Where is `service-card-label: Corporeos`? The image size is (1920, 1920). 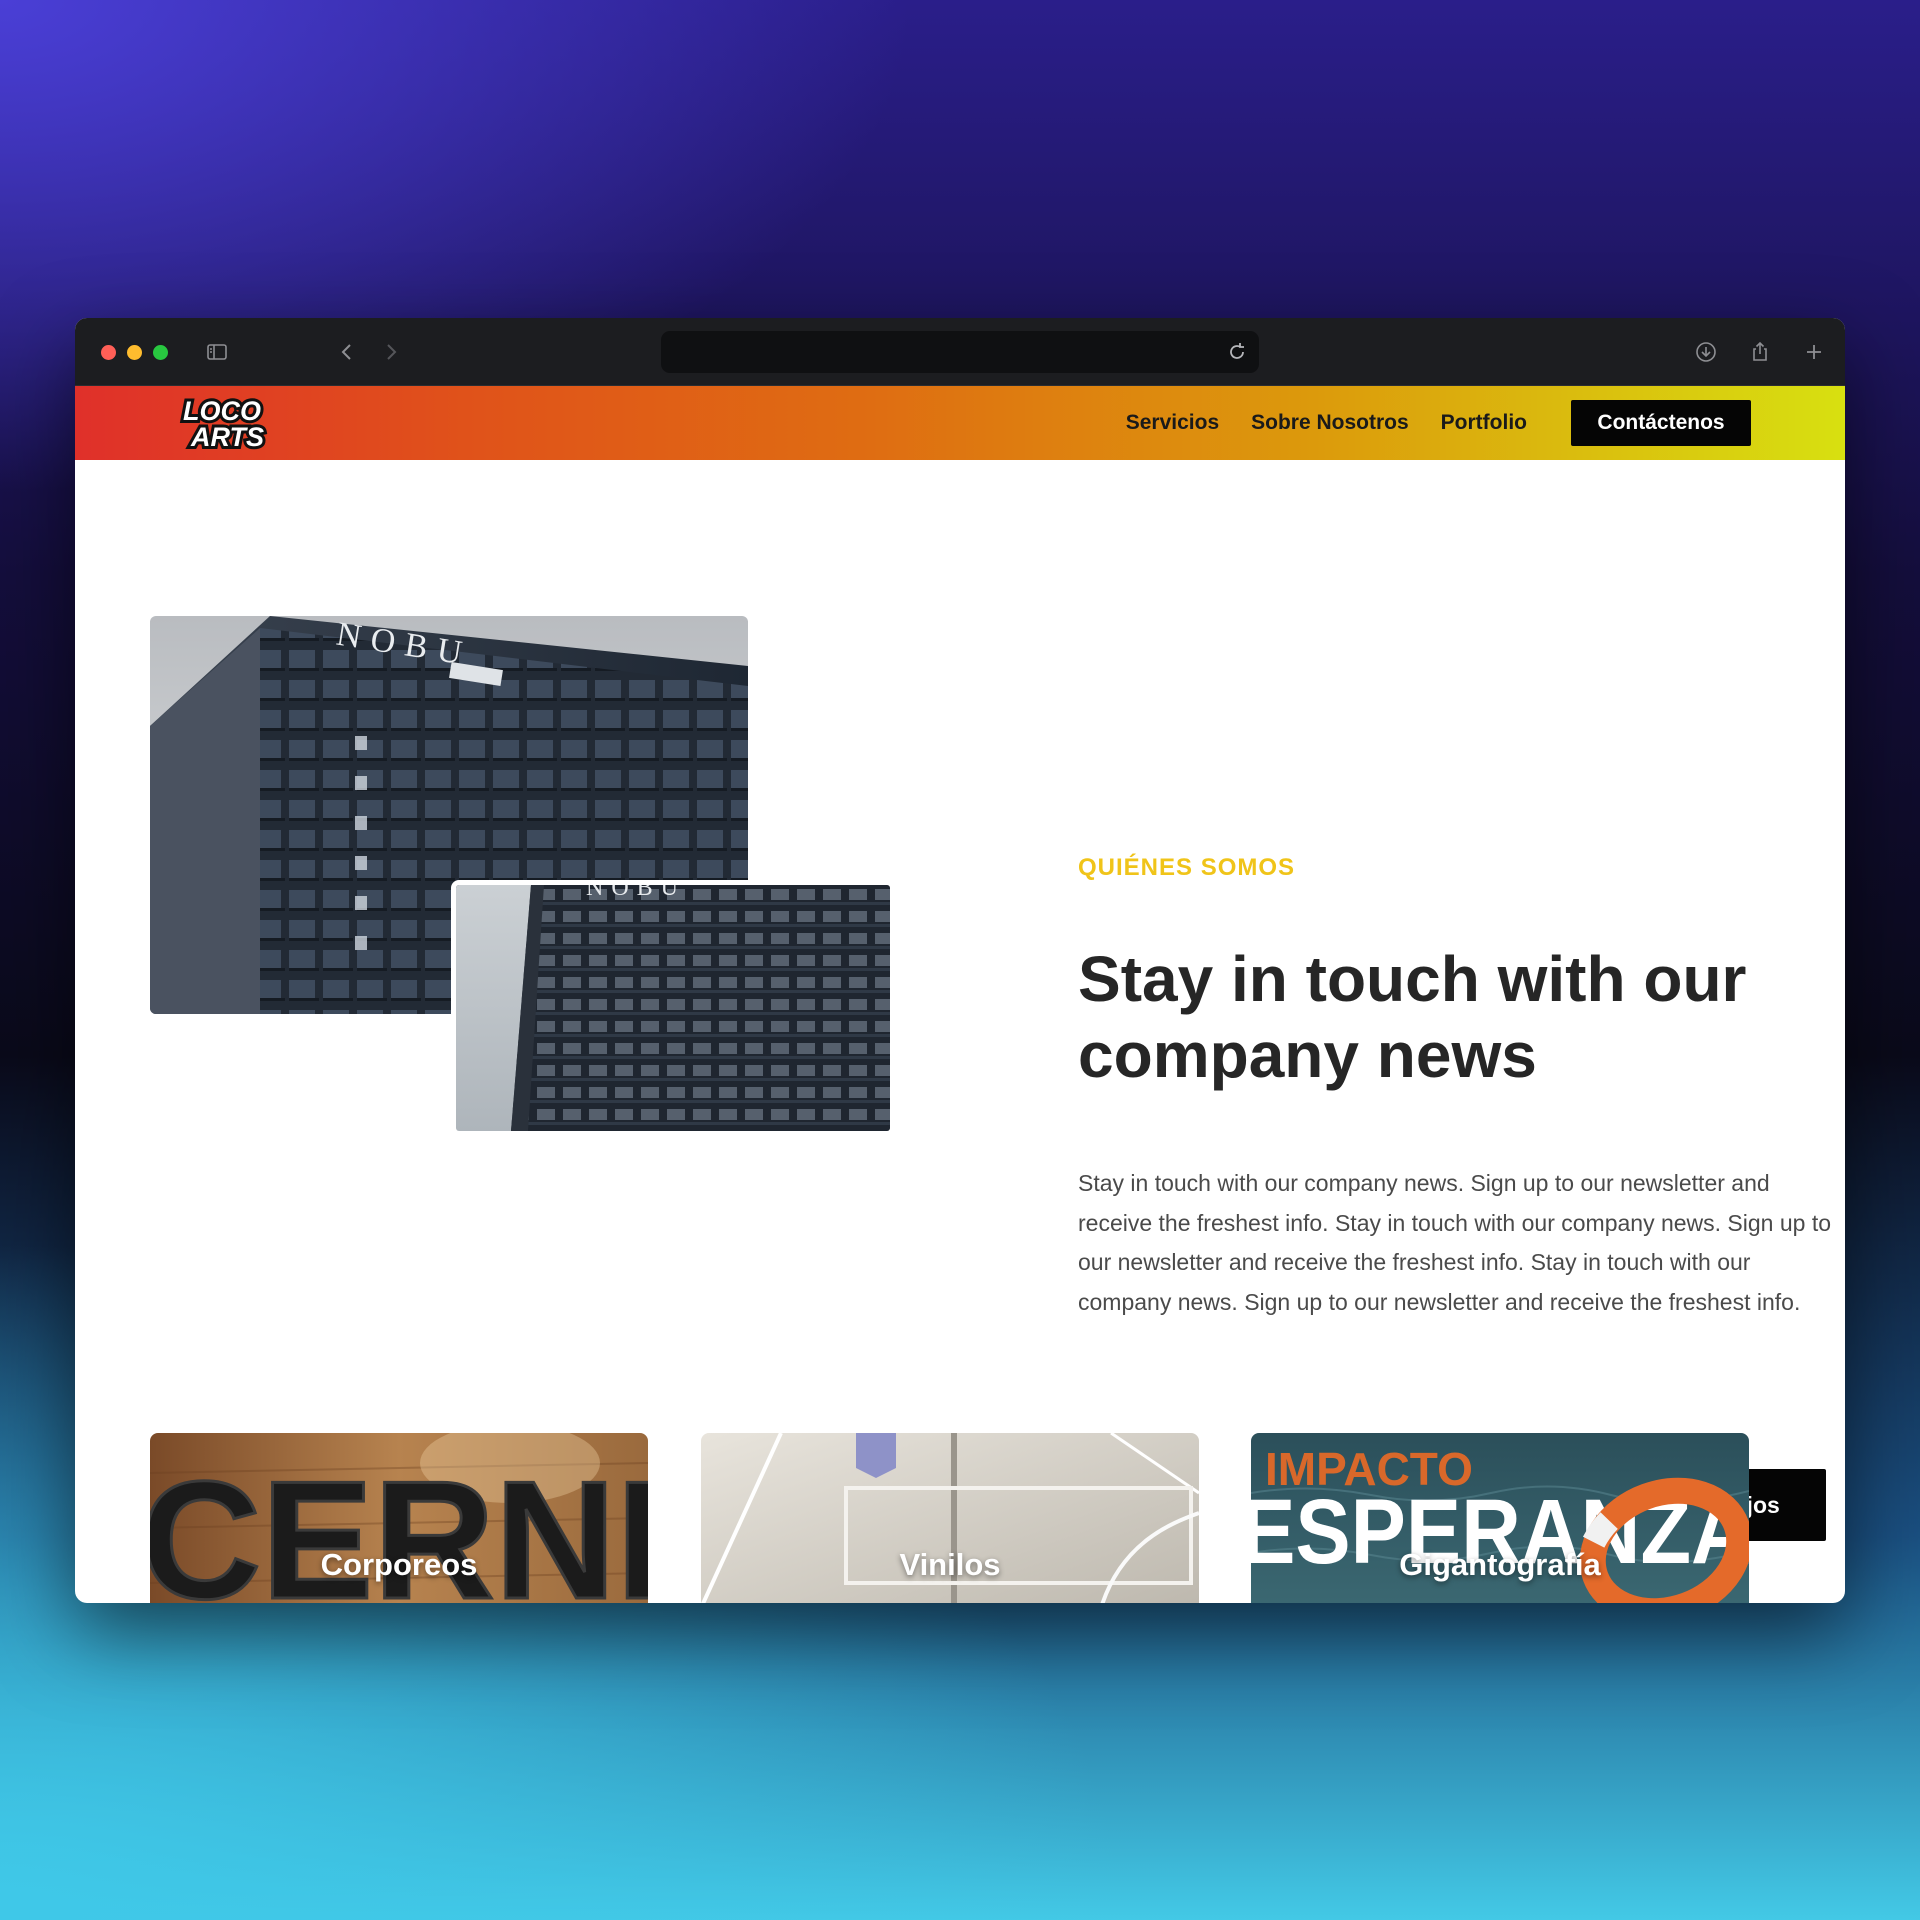 service-card-label: Corporeos is located at coordinates (399, 1564).